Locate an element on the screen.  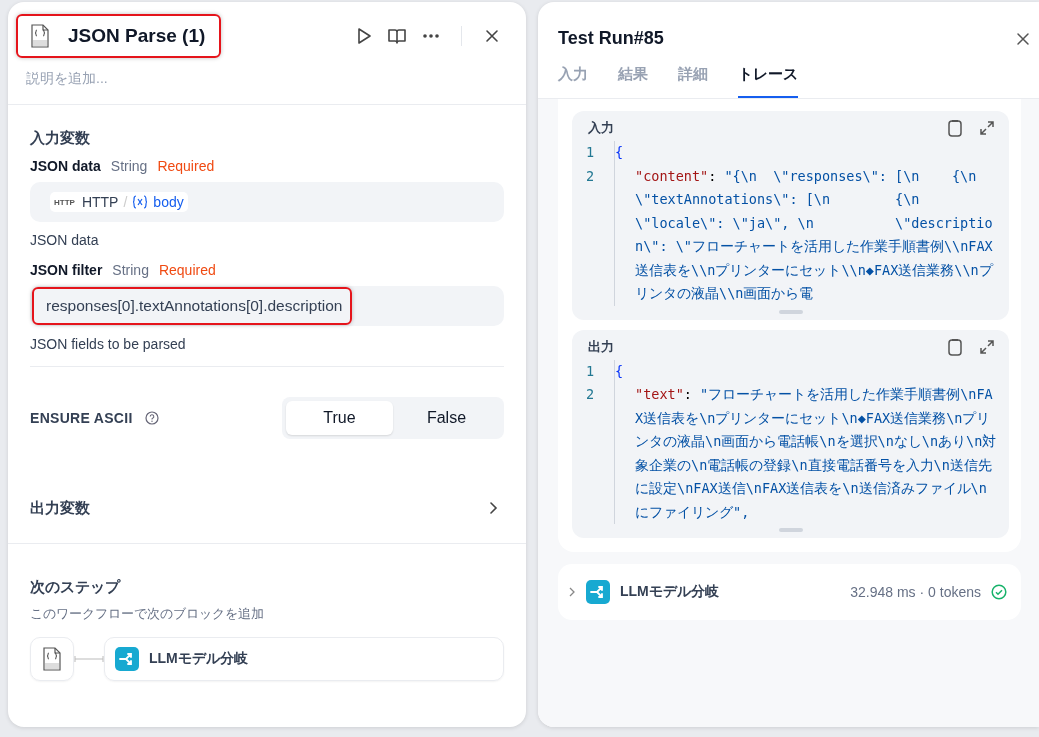
field-hint: JSON data is located at coordinates (65, 240).